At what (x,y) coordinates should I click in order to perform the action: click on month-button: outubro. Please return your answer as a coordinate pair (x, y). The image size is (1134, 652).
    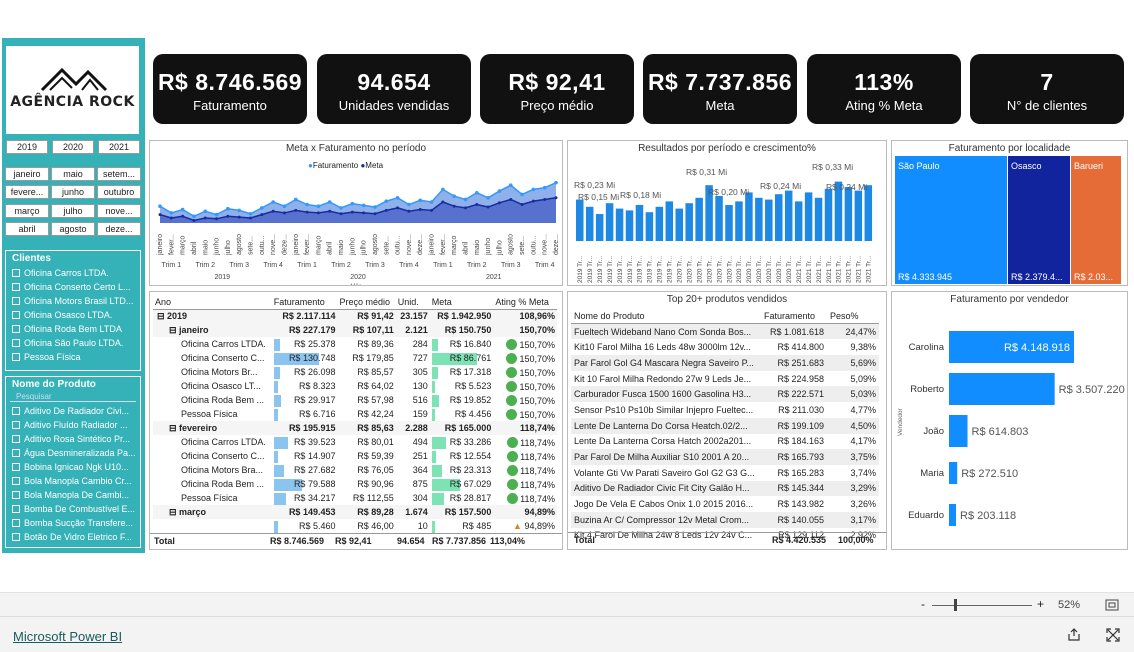
    Looking at the image, I should click on (119, 192).